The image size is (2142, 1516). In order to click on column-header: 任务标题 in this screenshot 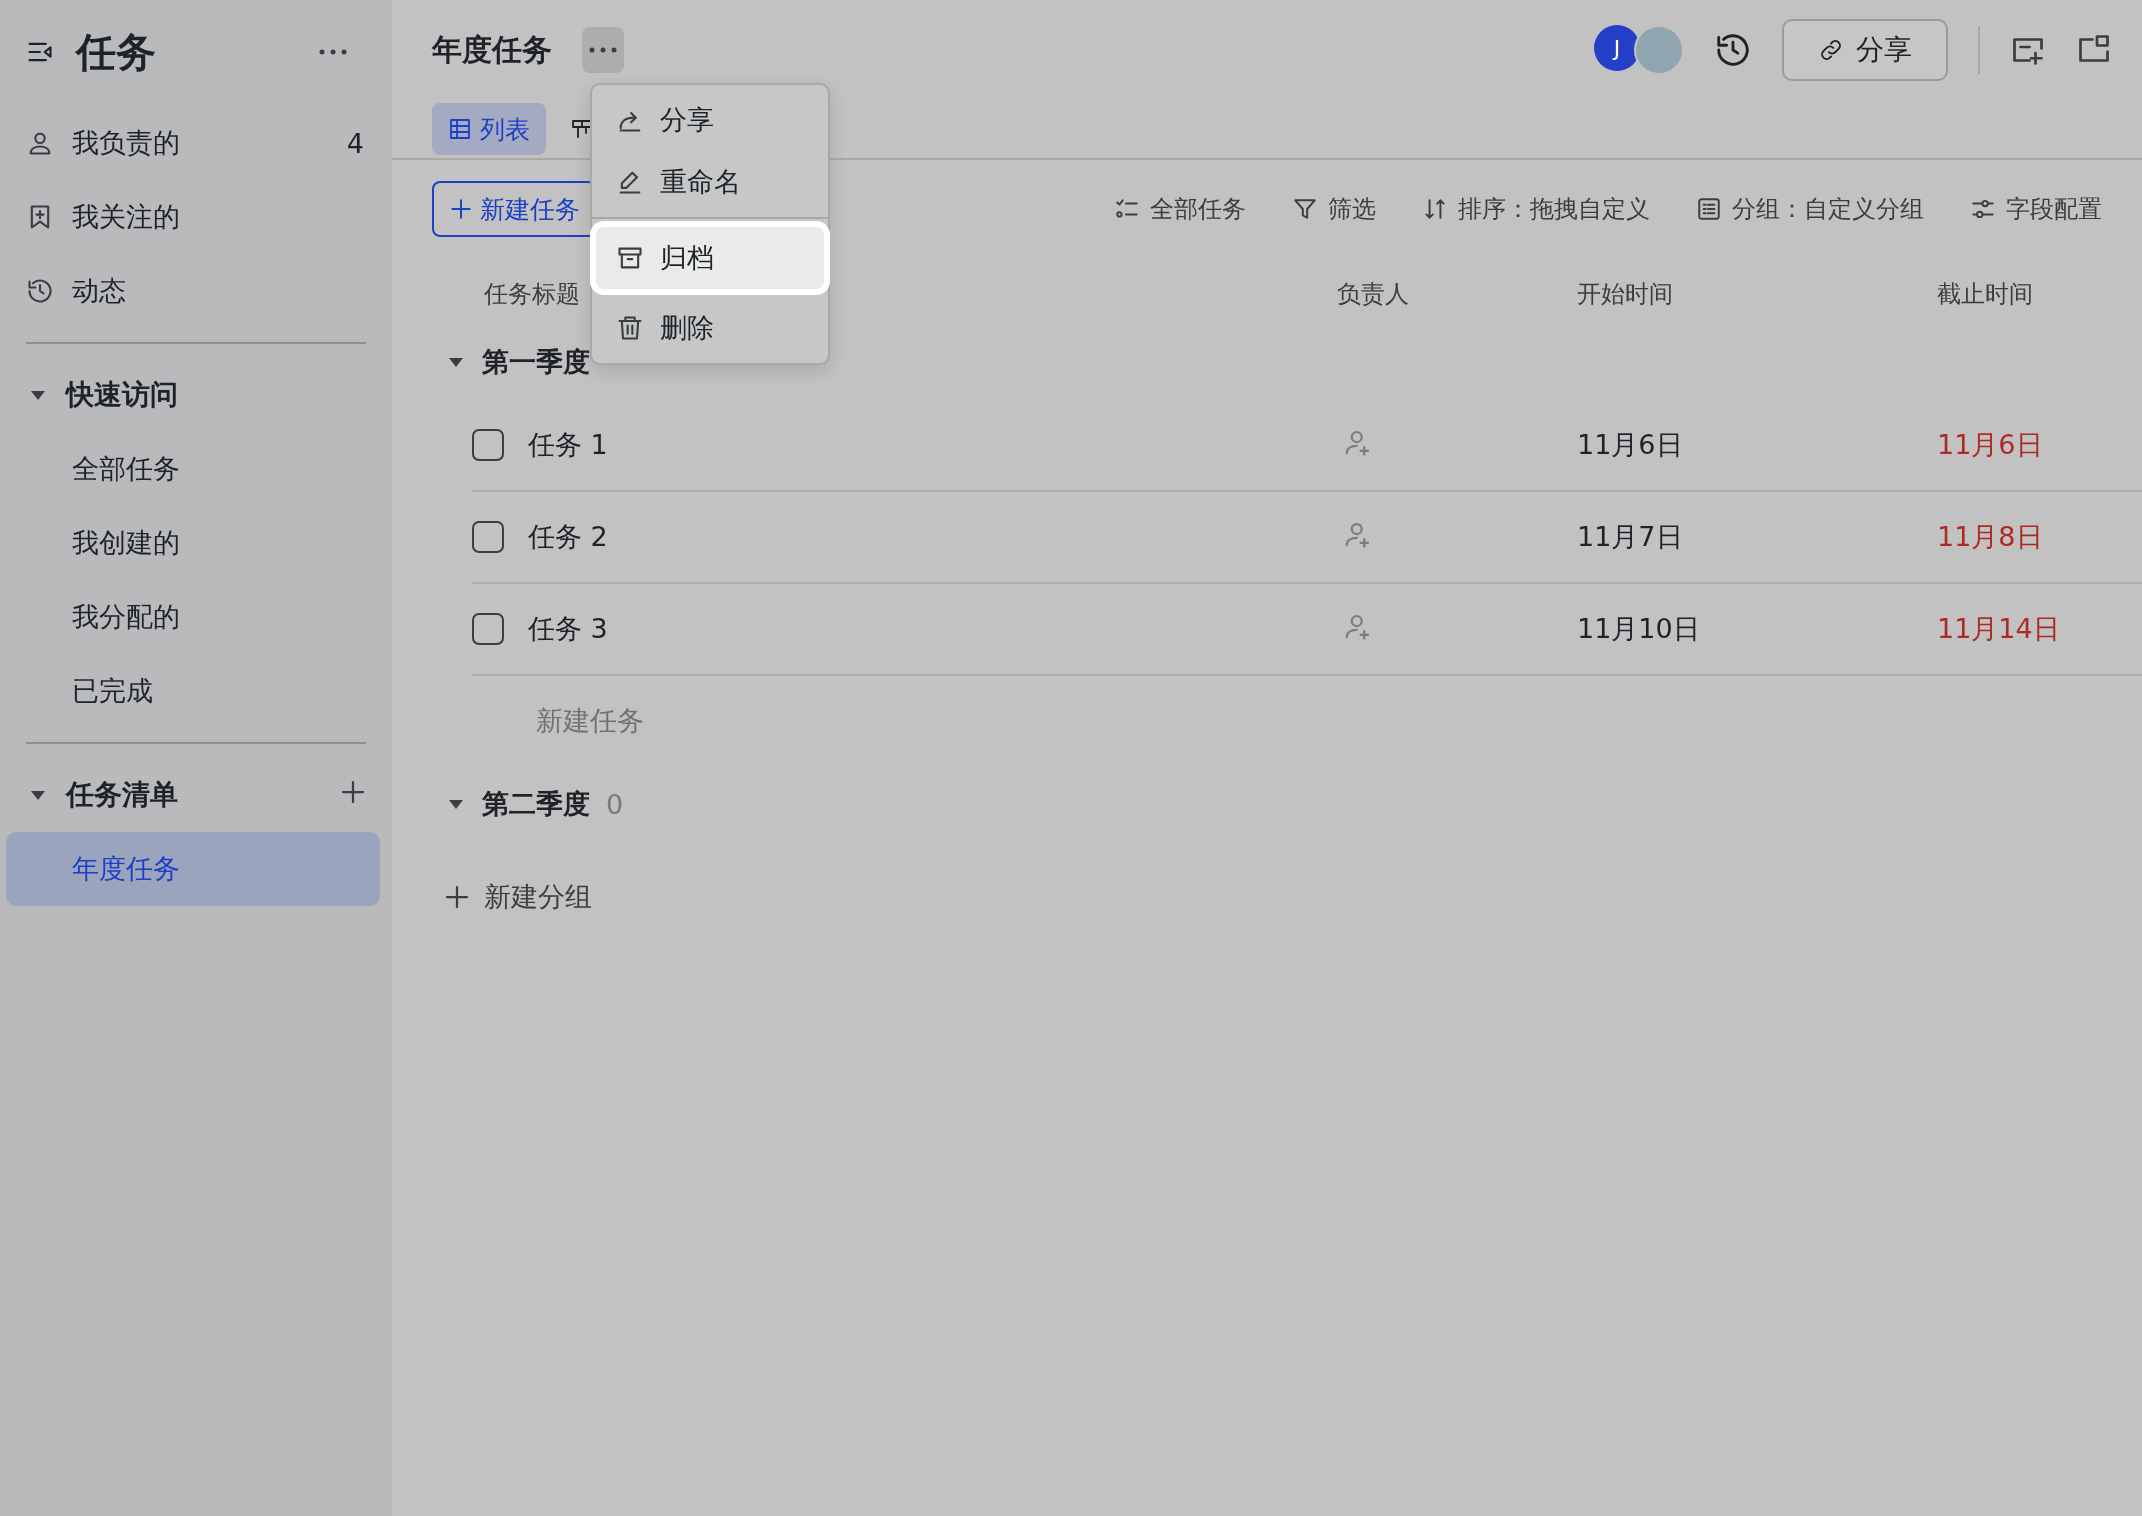, I will do `click(532, 294)`.